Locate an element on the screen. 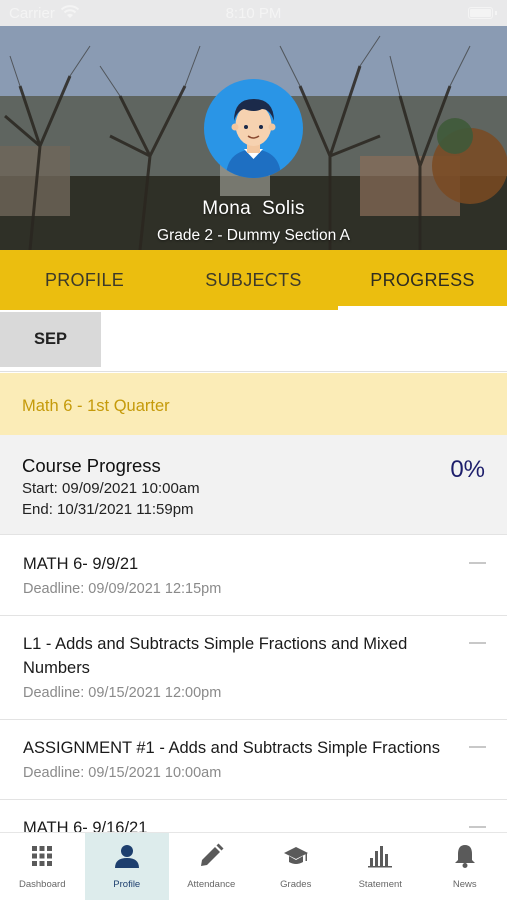 This screenshot has height=900, width=507. course-progress-title: Course Progress is located at coordinates (91, 465).